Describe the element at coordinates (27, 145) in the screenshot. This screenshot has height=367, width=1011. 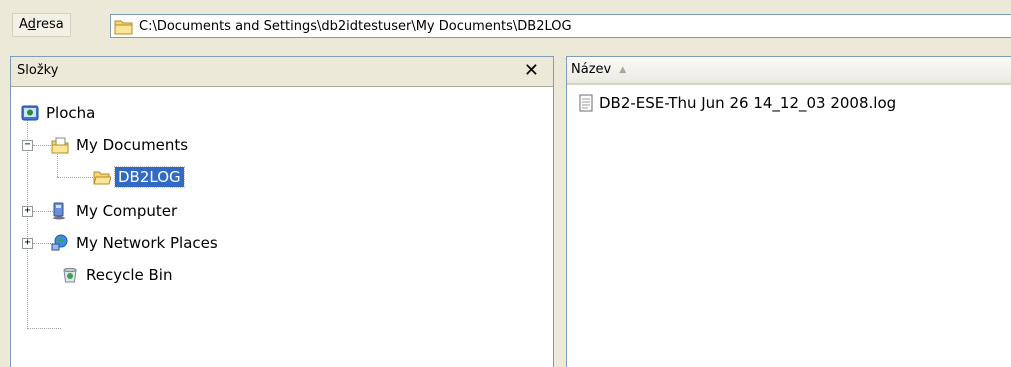
I see `collapse-toggle: −` at that location.